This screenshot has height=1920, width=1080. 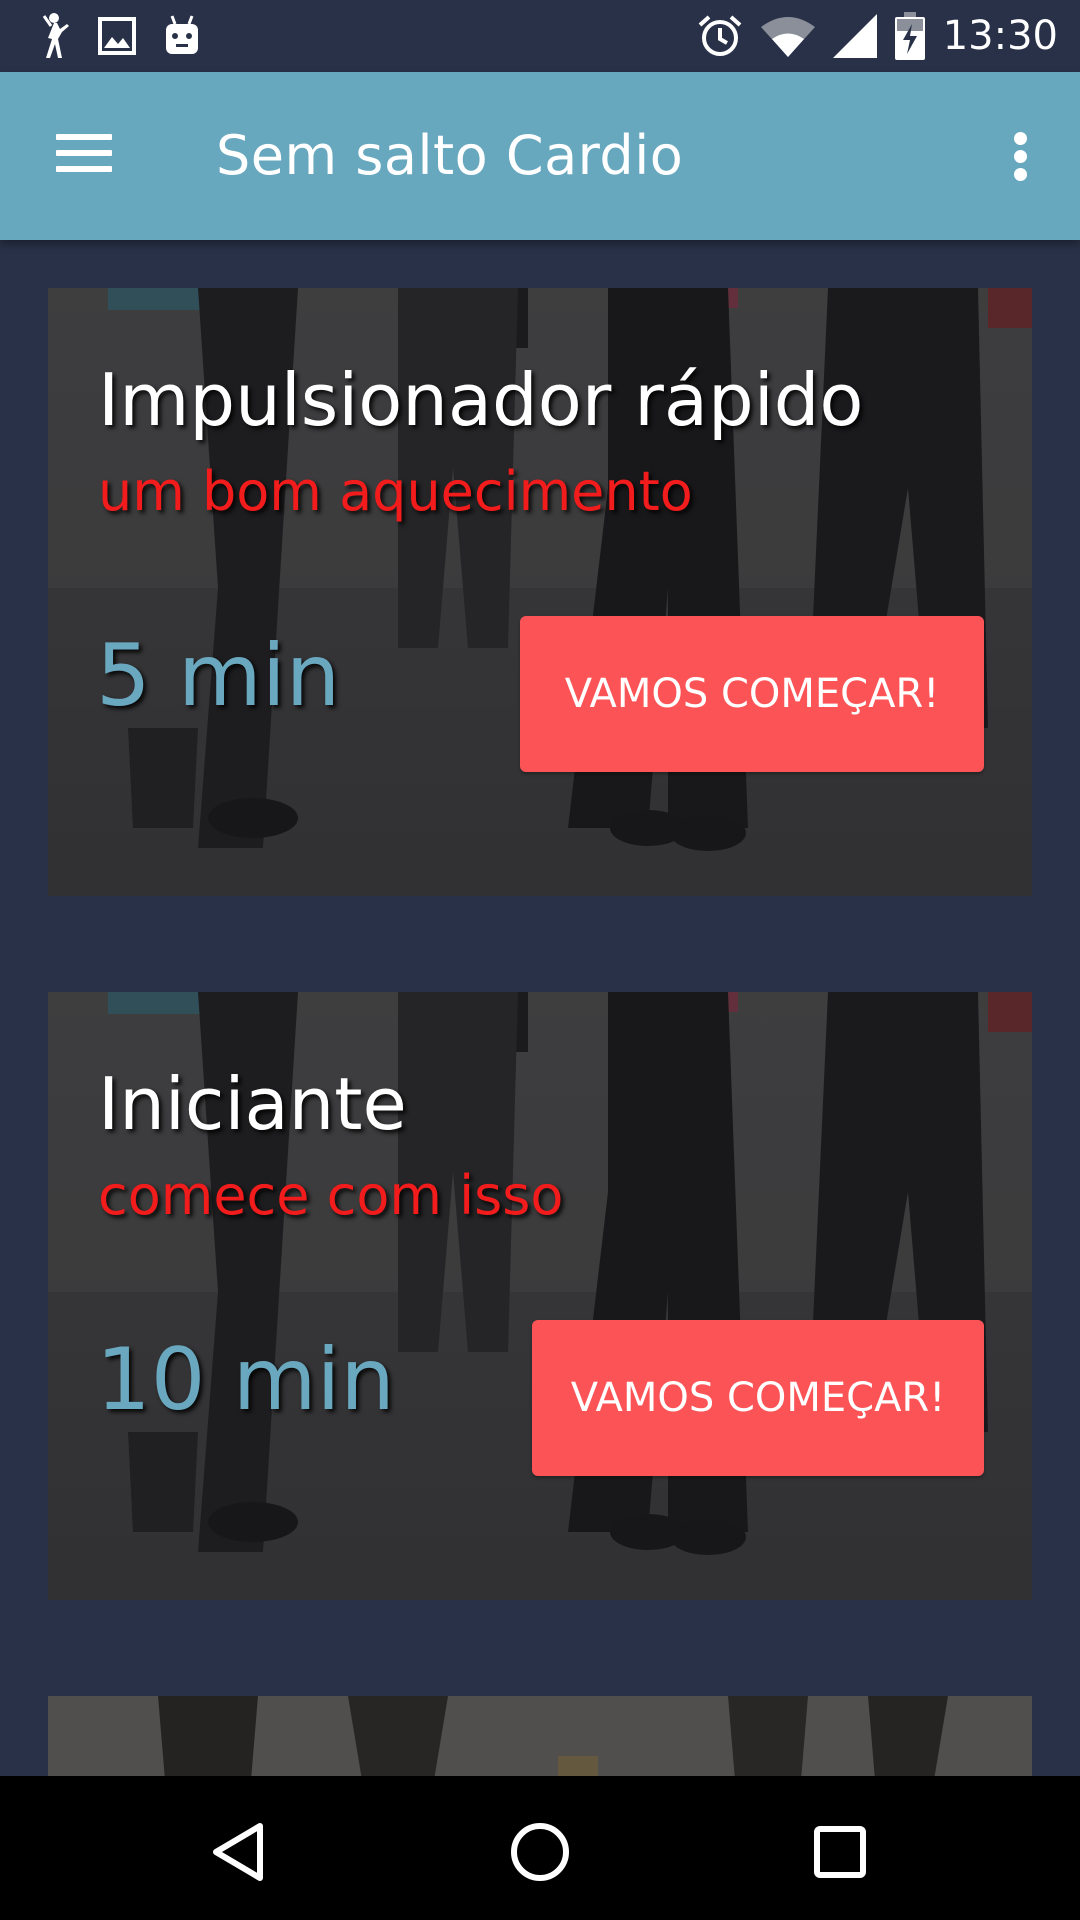 What do you see at coordinates (450, 155) in the screenshot?
I see `page-title: Sem salto Cardio` at bounding box center [450, 155].